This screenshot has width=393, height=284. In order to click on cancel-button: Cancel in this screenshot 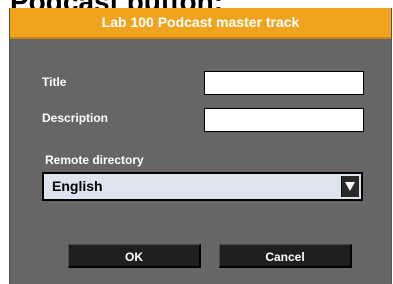, I will do `click(285, 256)`.